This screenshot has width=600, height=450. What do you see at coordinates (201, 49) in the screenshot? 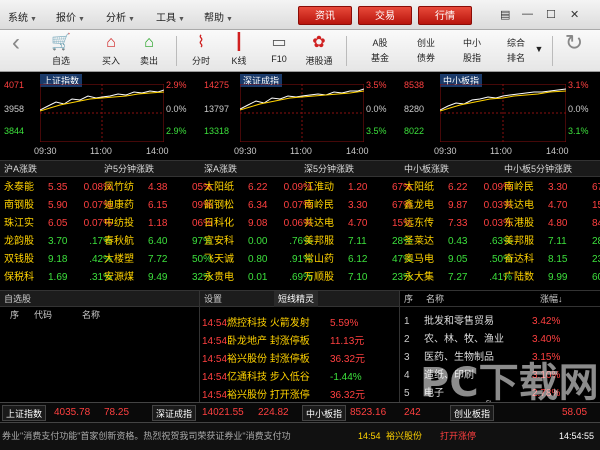
I see `toolbar-timeshare: ⌇ 分时` at bounding box center [201, 49].